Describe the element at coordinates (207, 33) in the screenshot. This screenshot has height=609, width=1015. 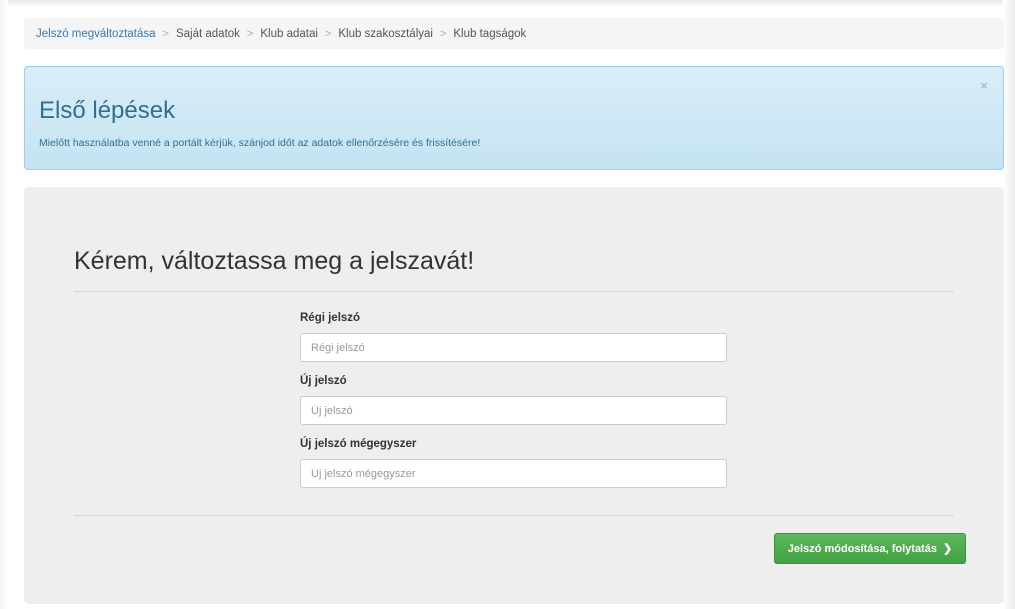
I see `breadcrumb-item-own-data: Saját adatok` at that location.